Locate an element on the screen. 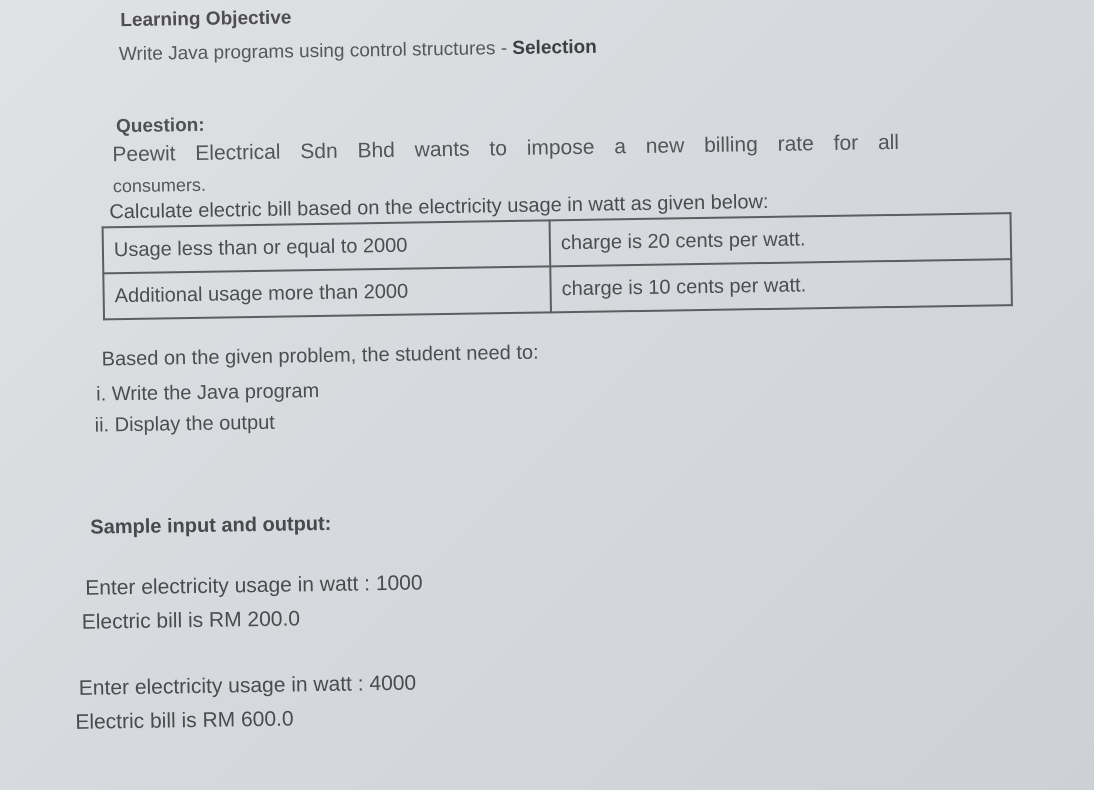  sample-output-line: Electric bill is RM 200.0 is located at coordinates (191, 620).